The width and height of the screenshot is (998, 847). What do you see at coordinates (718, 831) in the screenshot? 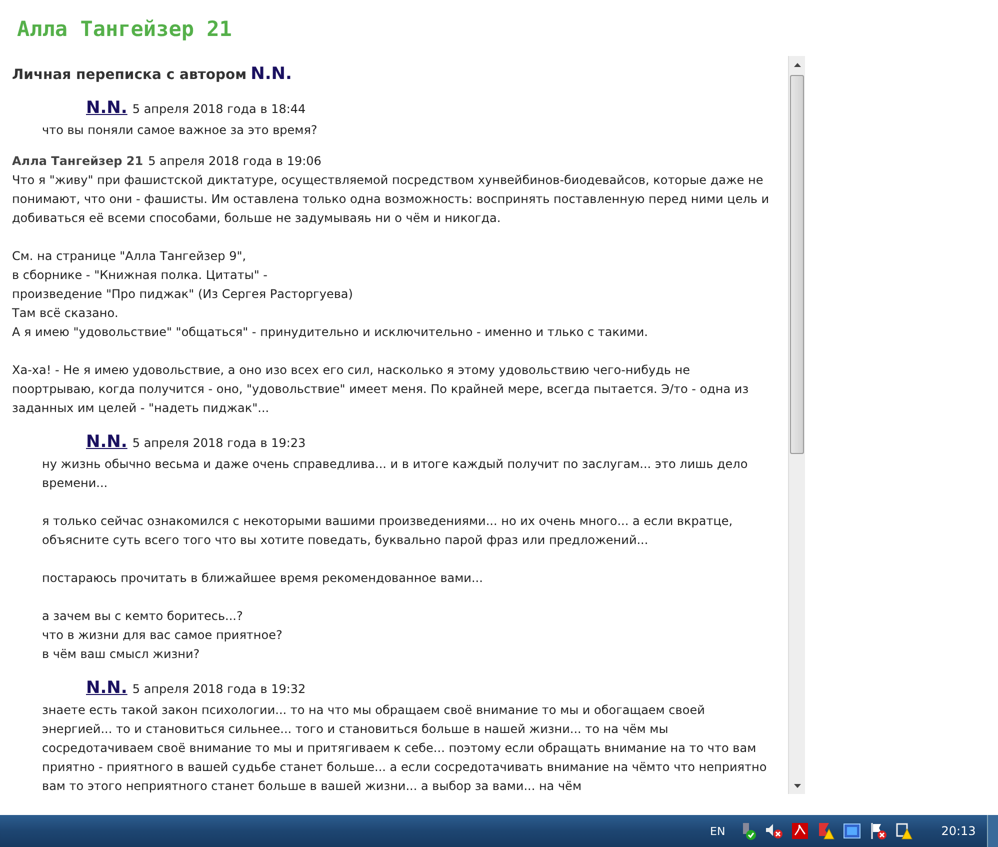
I see `language-indicator: EN` at bounding box center [718, 831].